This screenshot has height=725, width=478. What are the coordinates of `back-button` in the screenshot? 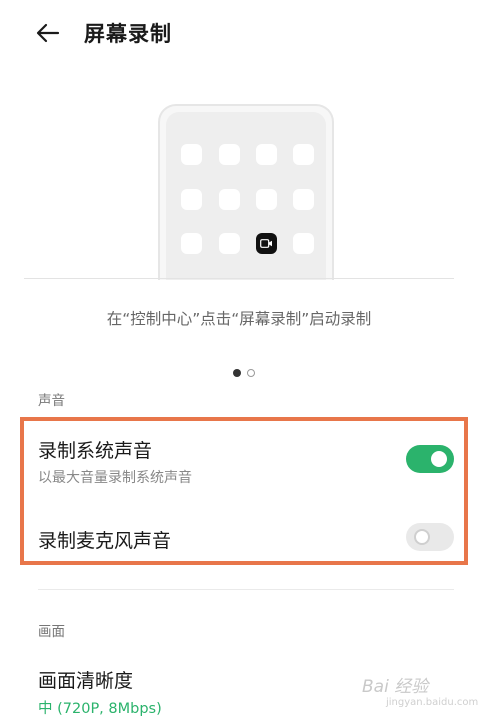 It's located at (48, 33).